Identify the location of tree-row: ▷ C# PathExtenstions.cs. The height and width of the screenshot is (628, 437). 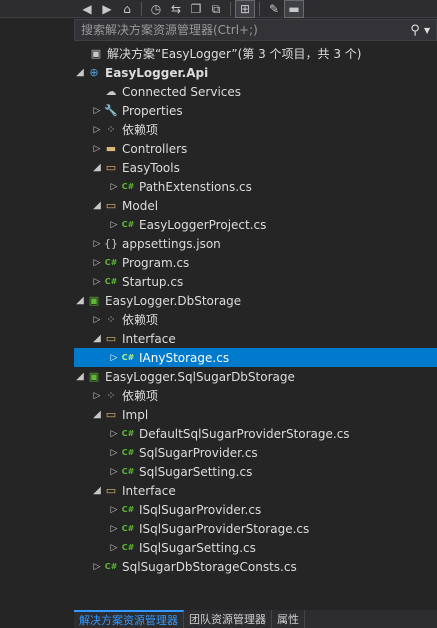
(255, 186).